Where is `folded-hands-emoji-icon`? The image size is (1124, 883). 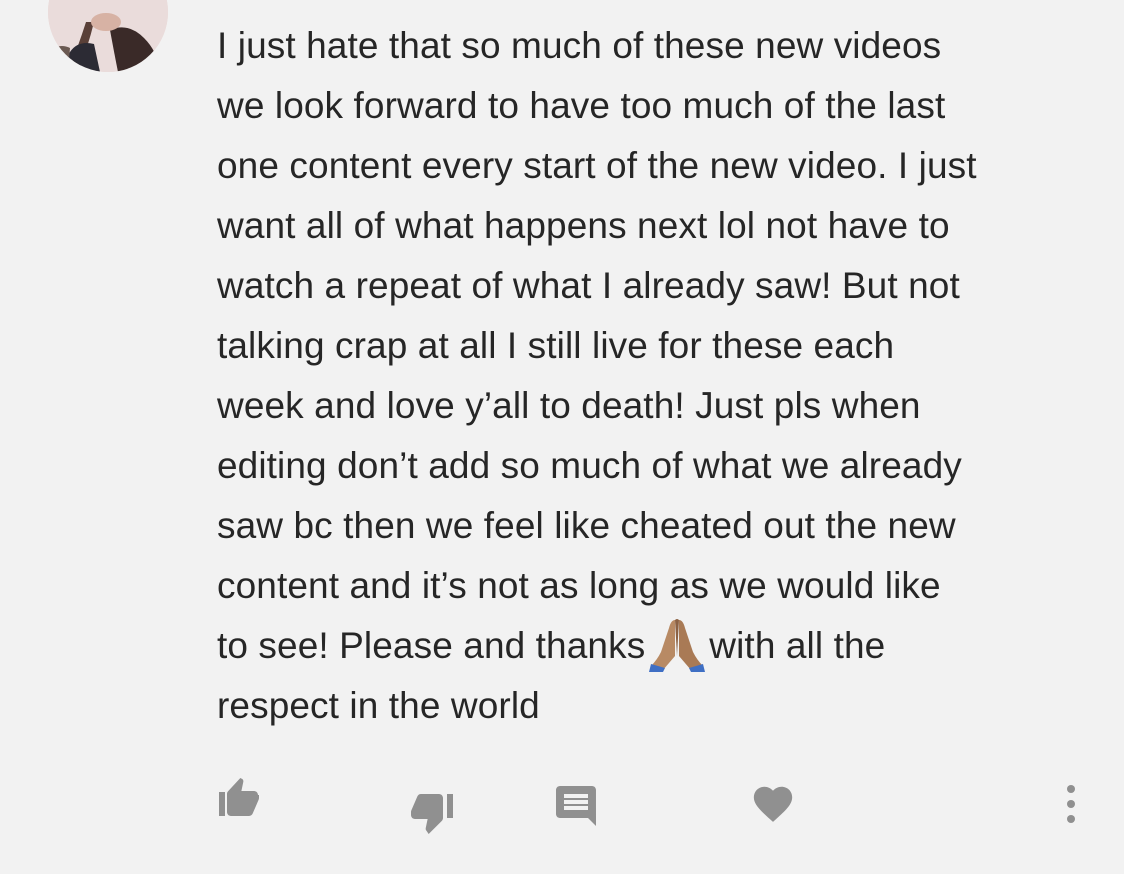
folded-hands-emoji-icon is located at coordinates (677, 644).